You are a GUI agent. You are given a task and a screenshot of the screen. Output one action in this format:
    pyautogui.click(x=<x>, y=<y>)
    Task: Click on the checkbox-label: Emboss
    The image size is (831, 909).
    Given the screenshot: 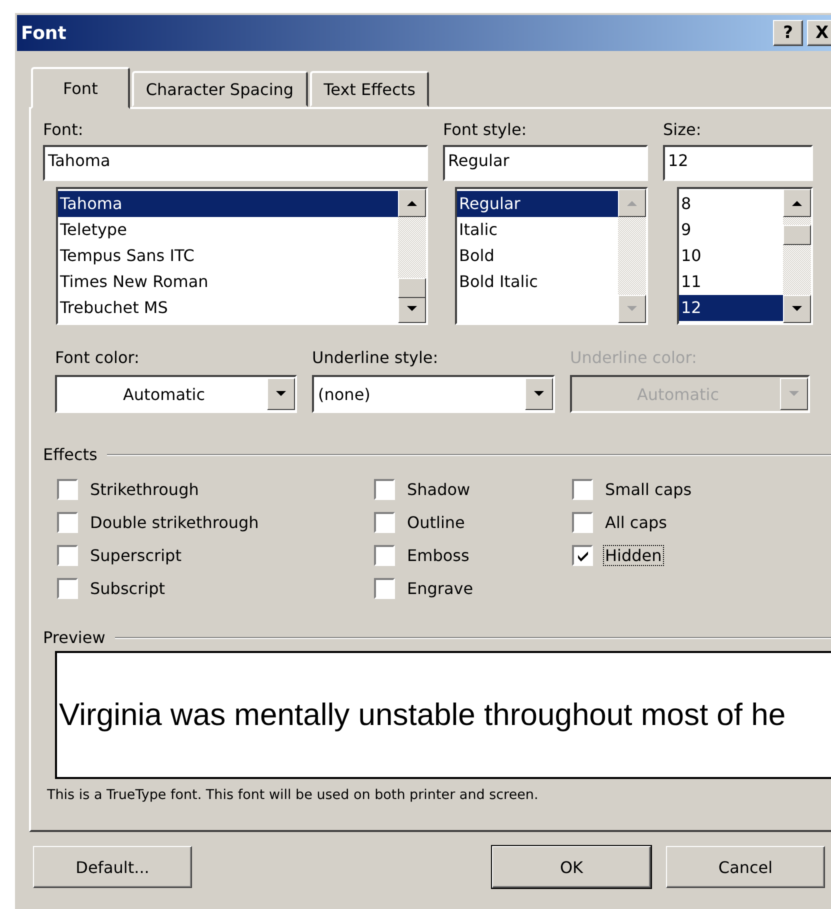 What is the action you would take?
    pyautogui.click(x=438, y=555)
    